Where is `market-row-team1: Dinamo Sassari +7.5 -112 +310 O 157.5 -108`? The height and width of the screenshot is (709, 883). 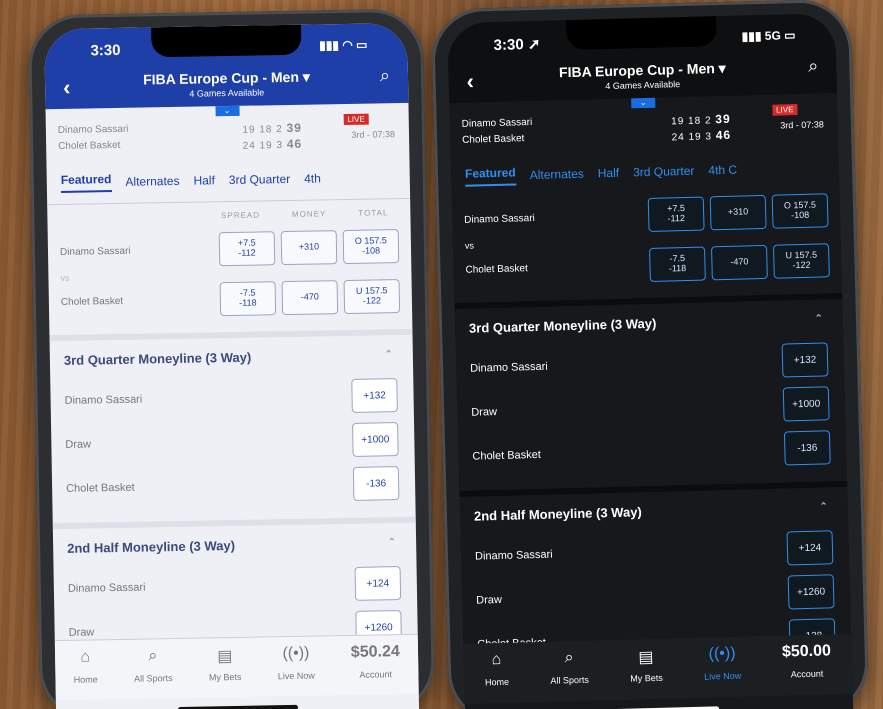 market-row-team1: Dinamo Sassari +7.5 -112 +310 O 157.5 -108 is located at coordinates (230, 249).